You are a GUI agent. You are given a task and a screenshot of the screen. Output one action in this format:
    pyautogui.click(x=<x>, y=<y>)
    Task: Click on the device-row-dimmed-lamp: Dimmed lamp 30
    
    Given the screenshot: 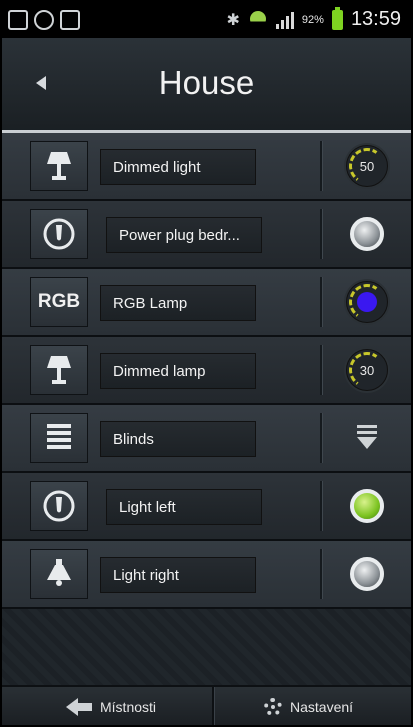 What is the action you would take?
    pyautogui.click(x=206, y=371)
    